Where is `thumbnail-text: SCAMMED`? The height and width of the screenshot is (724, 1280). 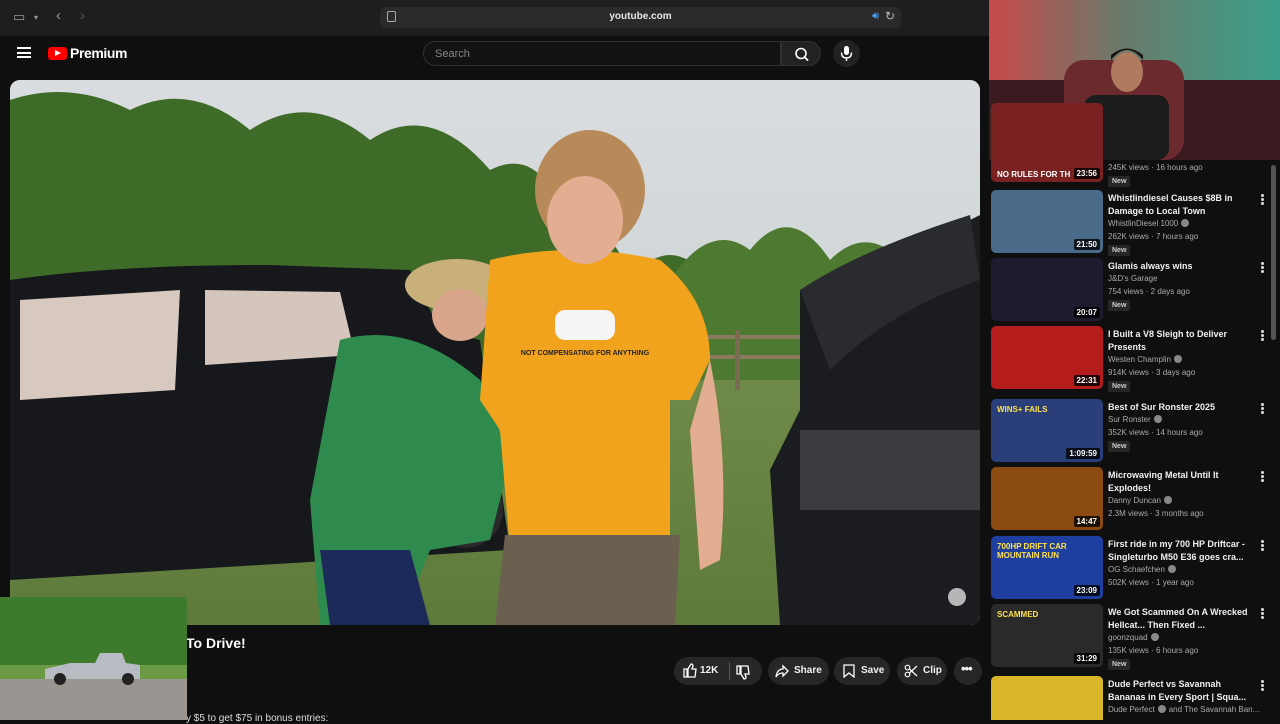 thumbnail-text: SCAMMED is located at coordinates (1018, 614).